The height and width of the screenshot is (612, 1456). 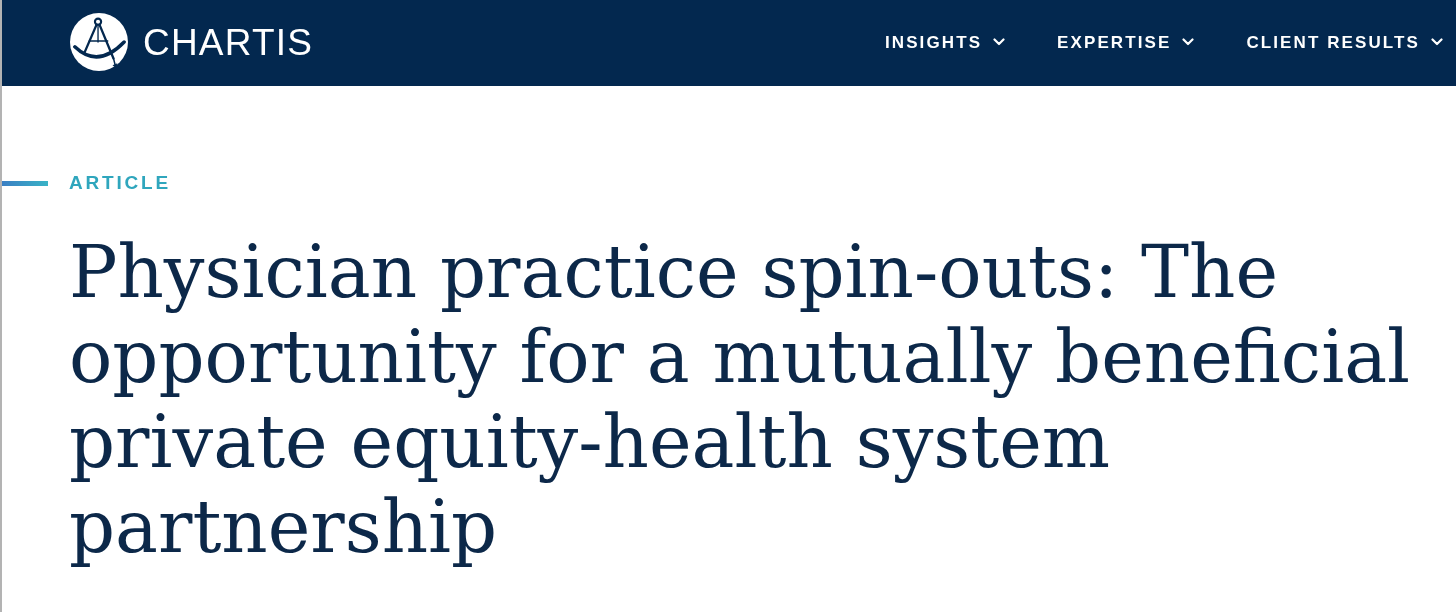 I want to click on nav-menu-button: INSIGHTS, so click(x=945, y=43).